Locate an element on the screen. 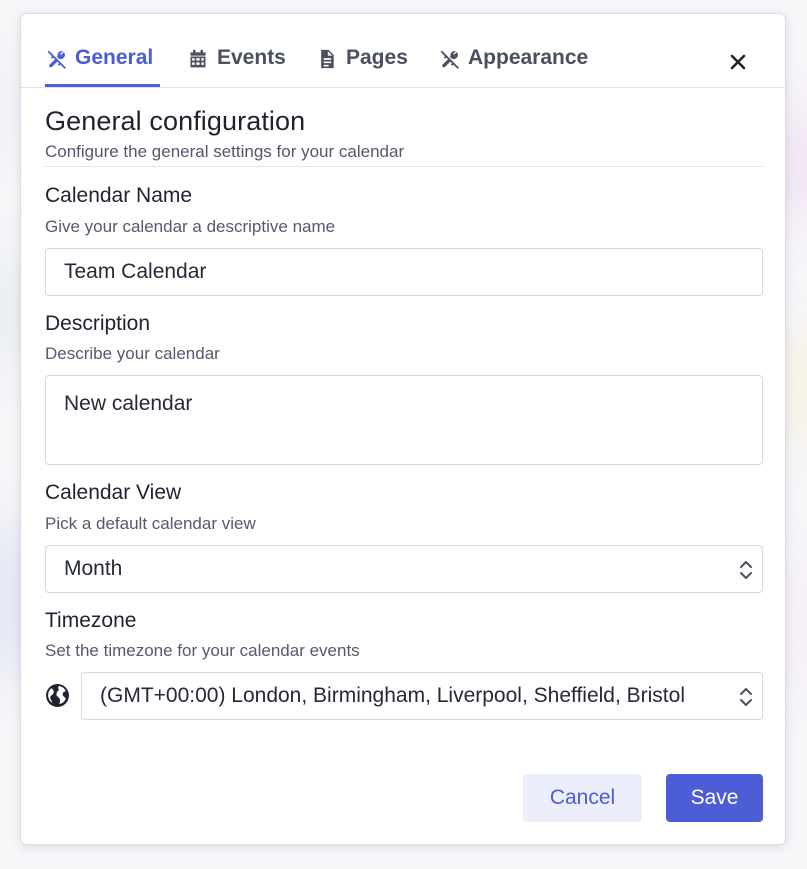 This screenshot has width=807, height=869. tab-events: Events is located at coordinates (236, 66).